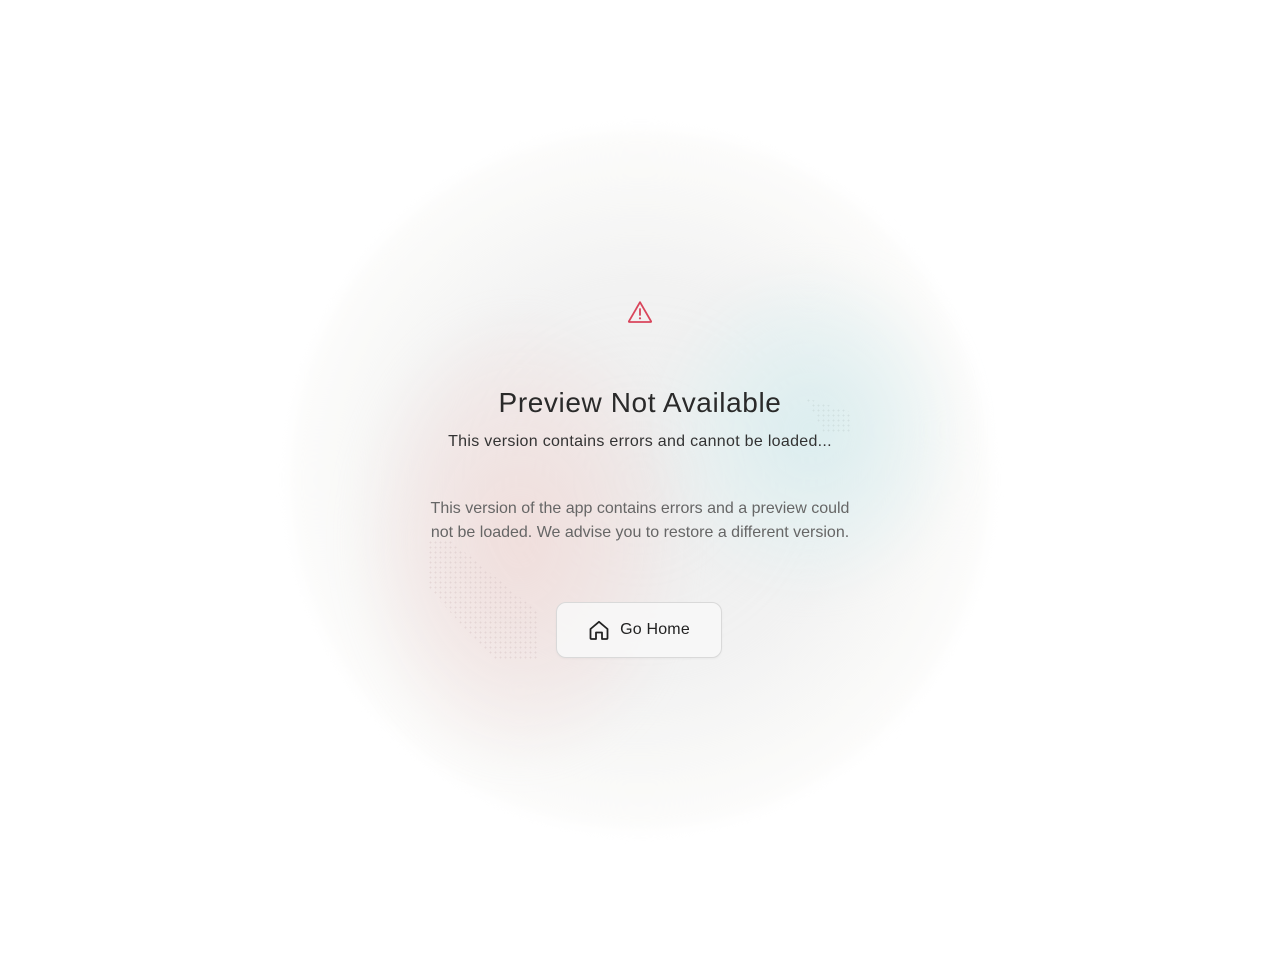  Describe the element at coordinates (640, 402) in the screenshot. I see `page-title: Preview Not Available` at that location.